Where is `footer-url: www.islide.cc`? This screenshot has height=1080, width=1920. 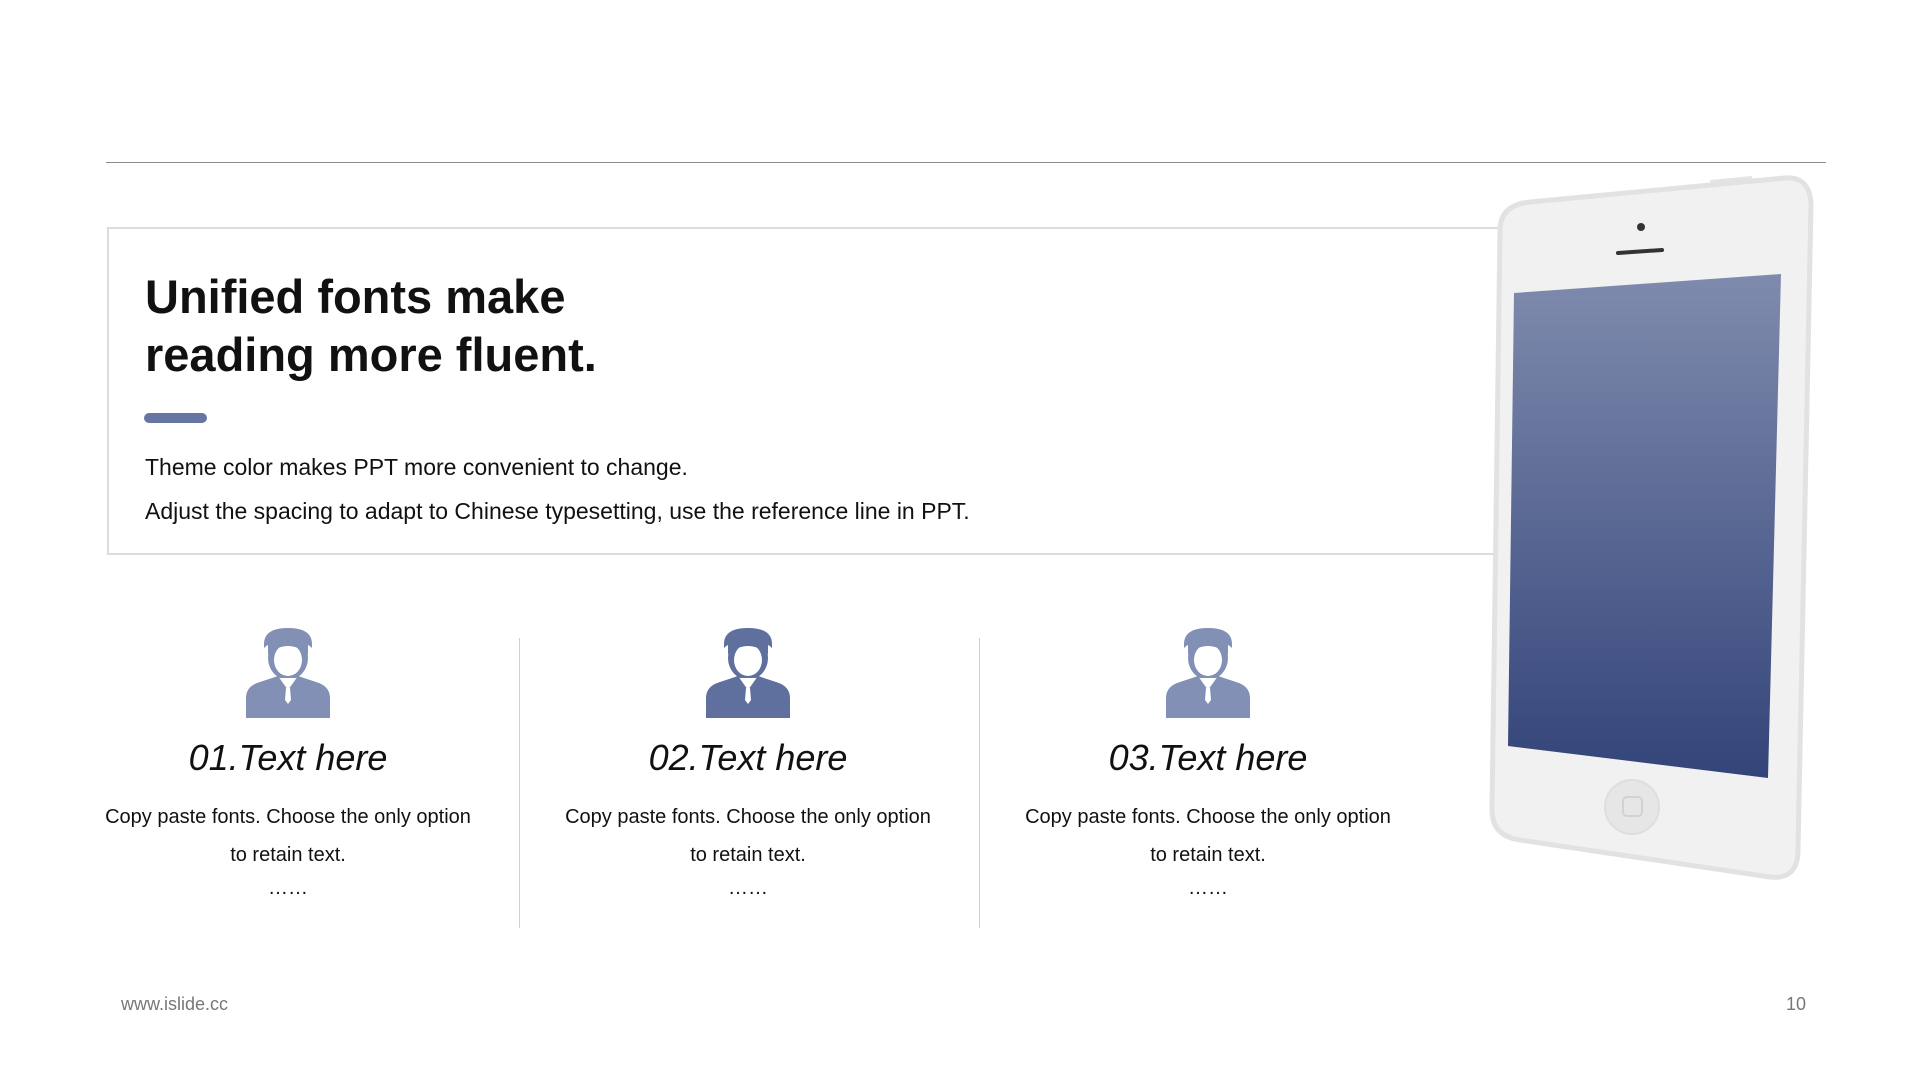
footer-url: www.islide.cc is located at coordinates (174, 1004).